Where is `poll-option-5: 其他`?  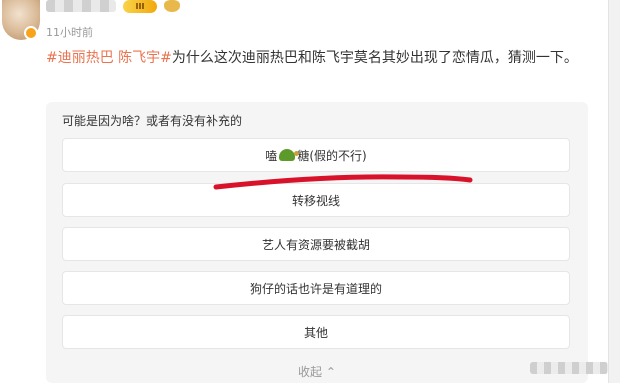
poll-option-5: 其他 is located at coordinates (316, 332).